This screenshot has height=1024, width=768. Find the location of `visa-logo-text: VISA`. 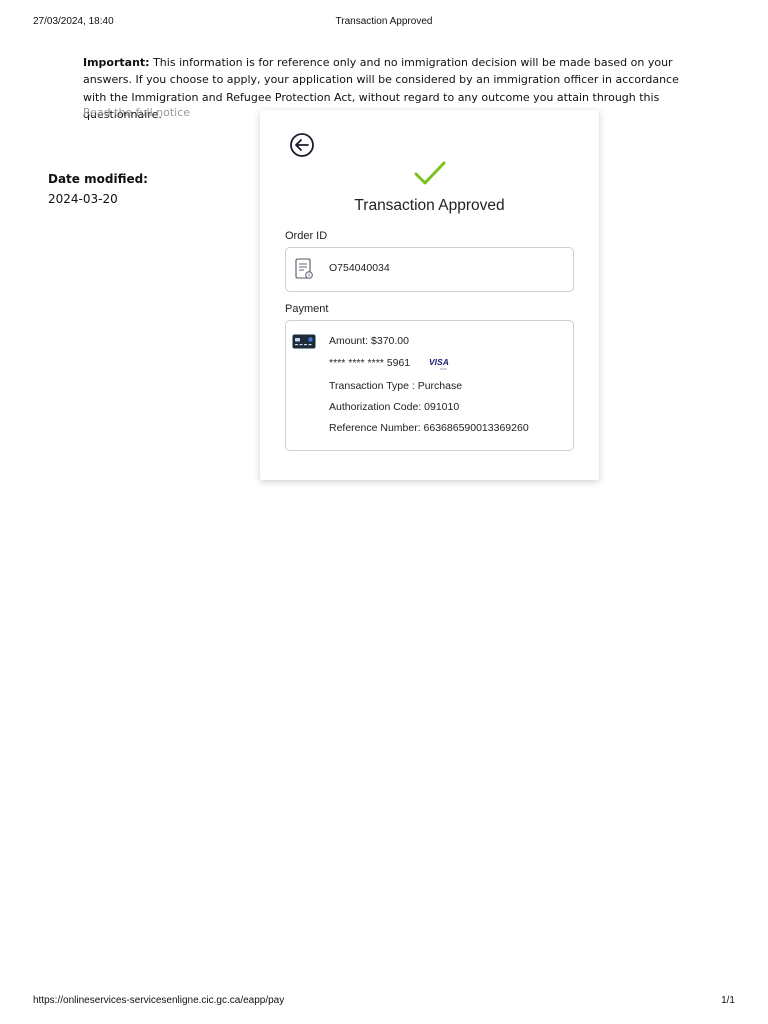

visa-logo-text: VISA is located at coordinates (439, 362).